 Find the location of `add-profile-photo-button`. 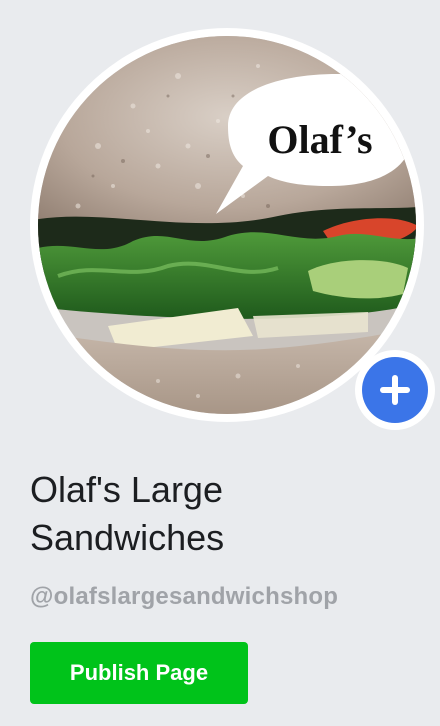

add-profile-photo-button is located at coordinates (395, 390).